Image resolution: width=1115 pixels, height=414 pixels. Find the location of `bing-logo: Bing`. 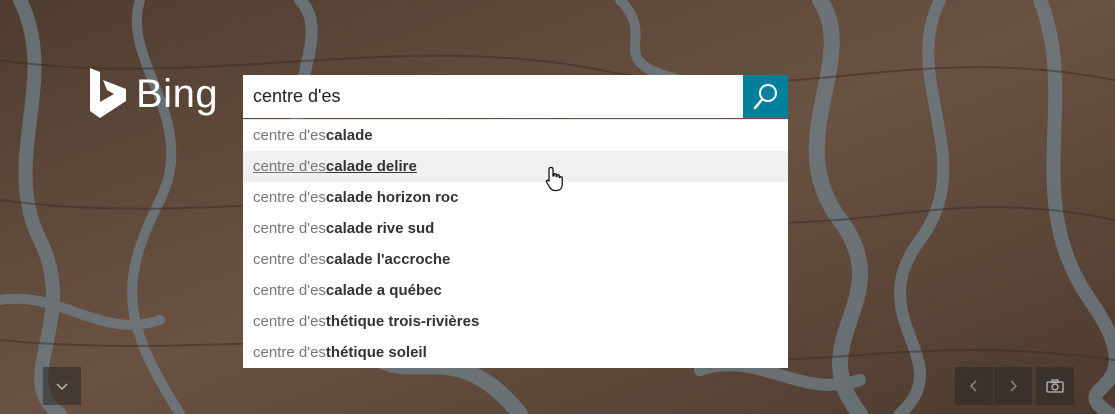

bing-logo: Bing is located at coordinates (153, 94).